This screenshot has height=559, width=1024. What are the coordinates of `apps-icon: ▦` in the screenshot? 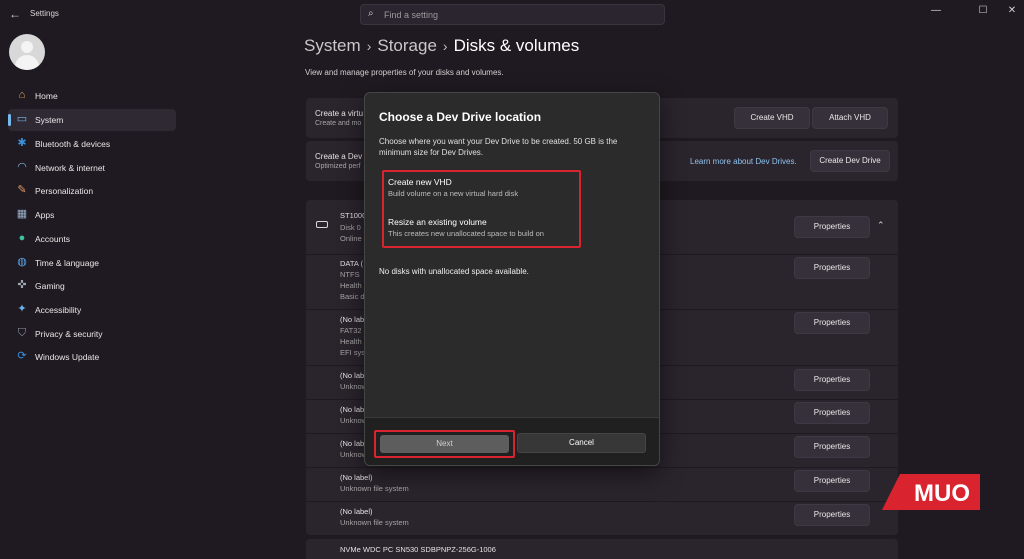 It's located at (22, 214).